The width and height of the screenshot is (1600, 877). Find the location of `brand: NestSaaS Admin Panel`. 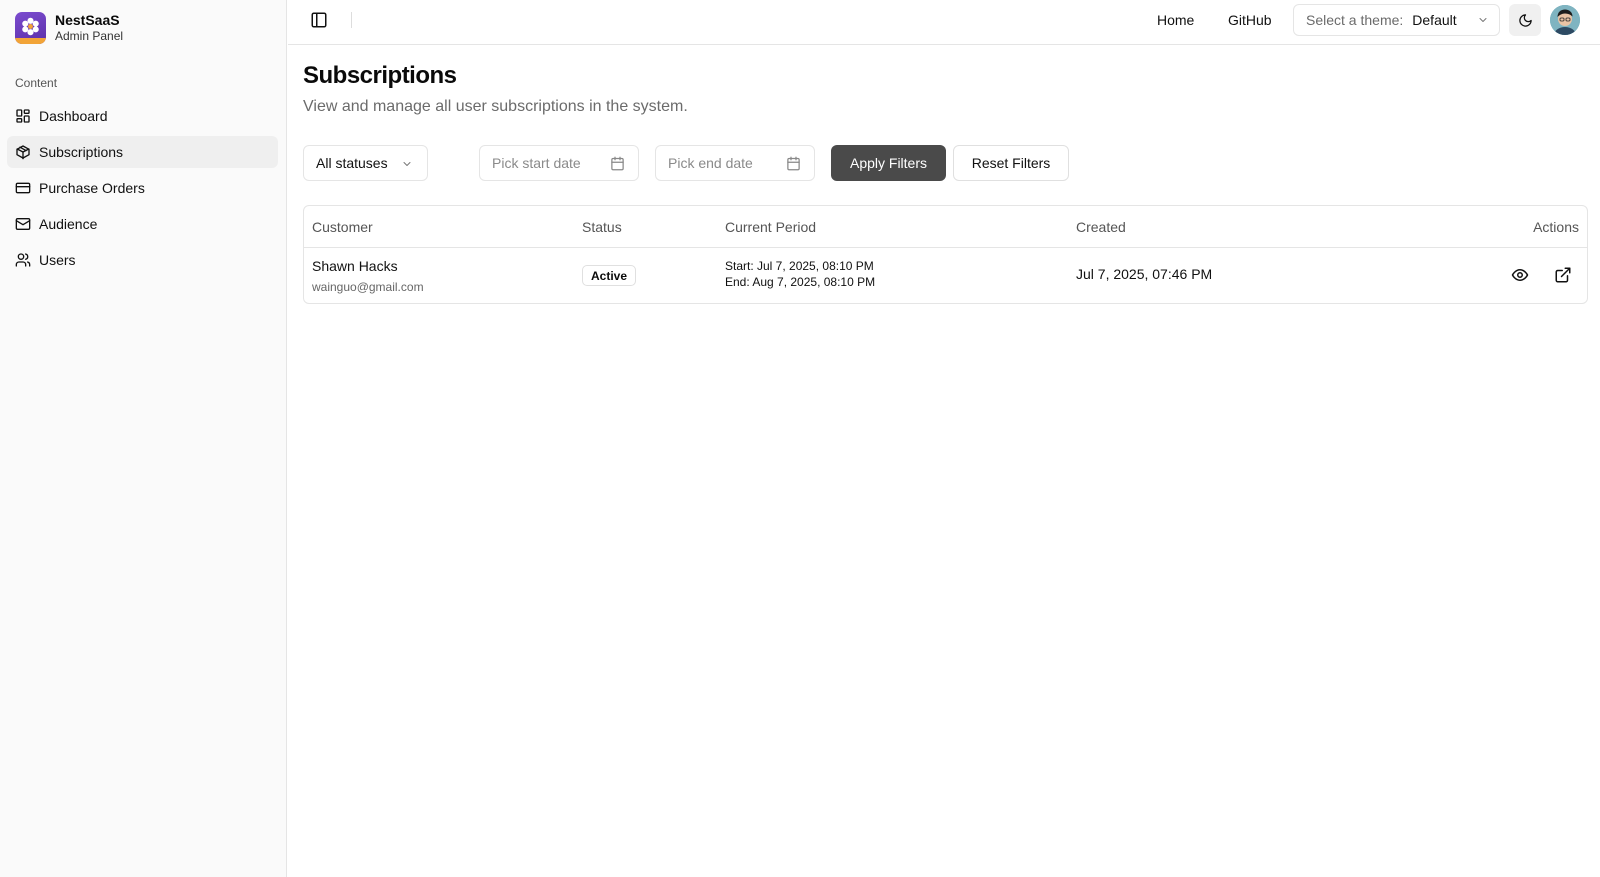

brand: NestSaaS Admin Panel is located at coordinates (69, 28).